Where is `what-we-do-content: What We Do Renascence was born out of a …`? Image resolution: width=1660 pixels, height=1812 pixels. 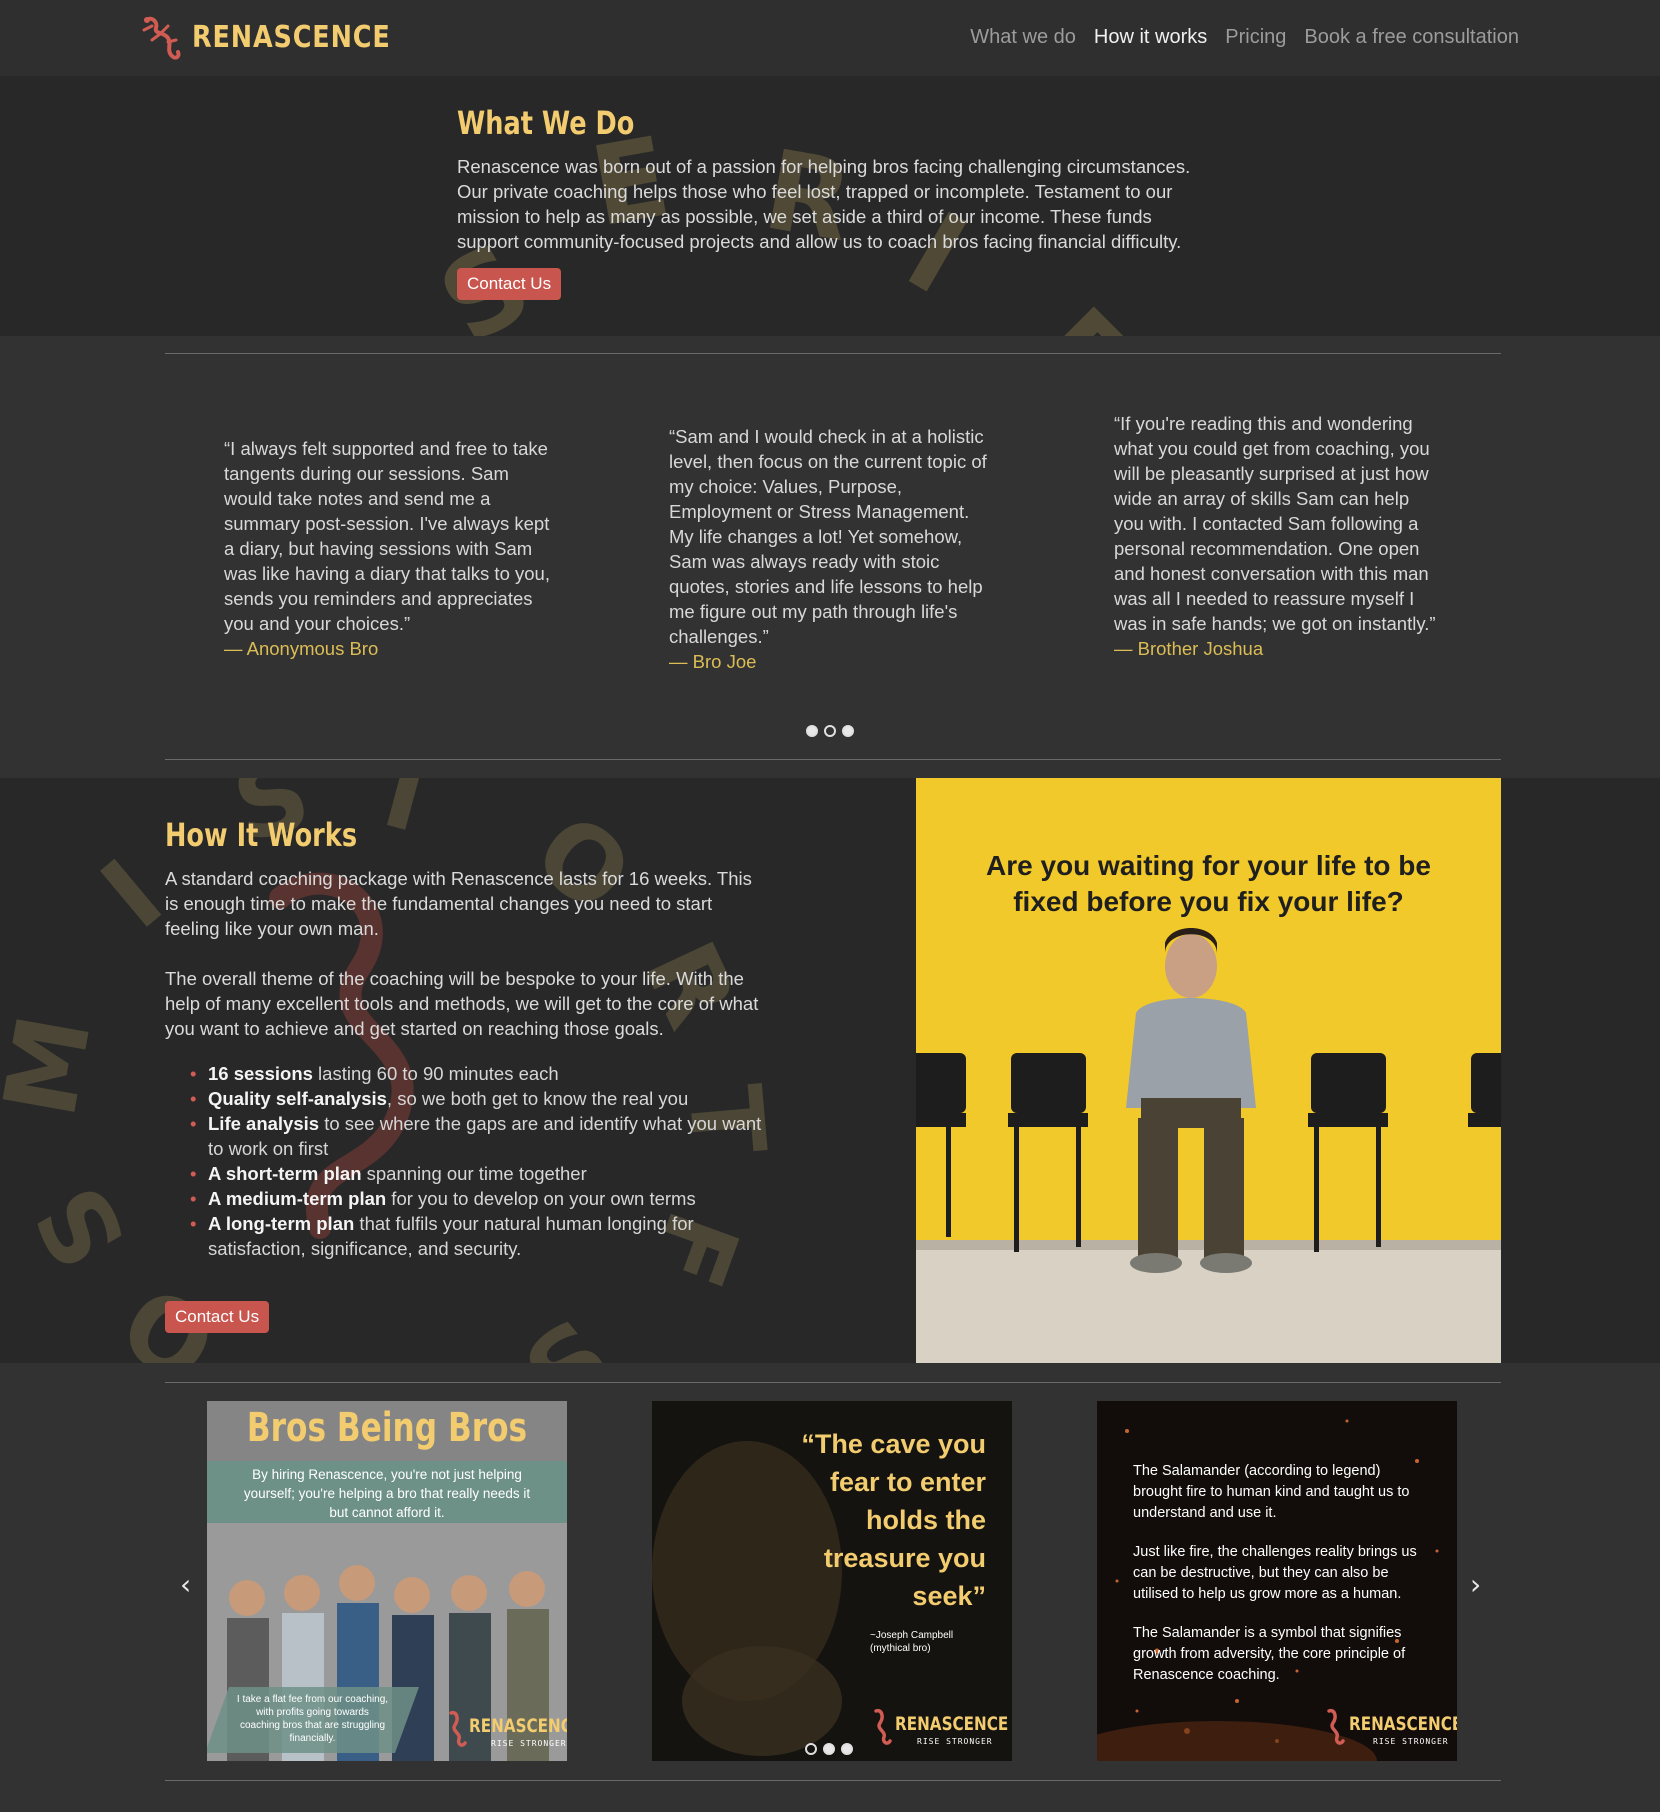
what-we-do-content: What We Do Renascence was born out of a … is located at coordinates (837, 202).